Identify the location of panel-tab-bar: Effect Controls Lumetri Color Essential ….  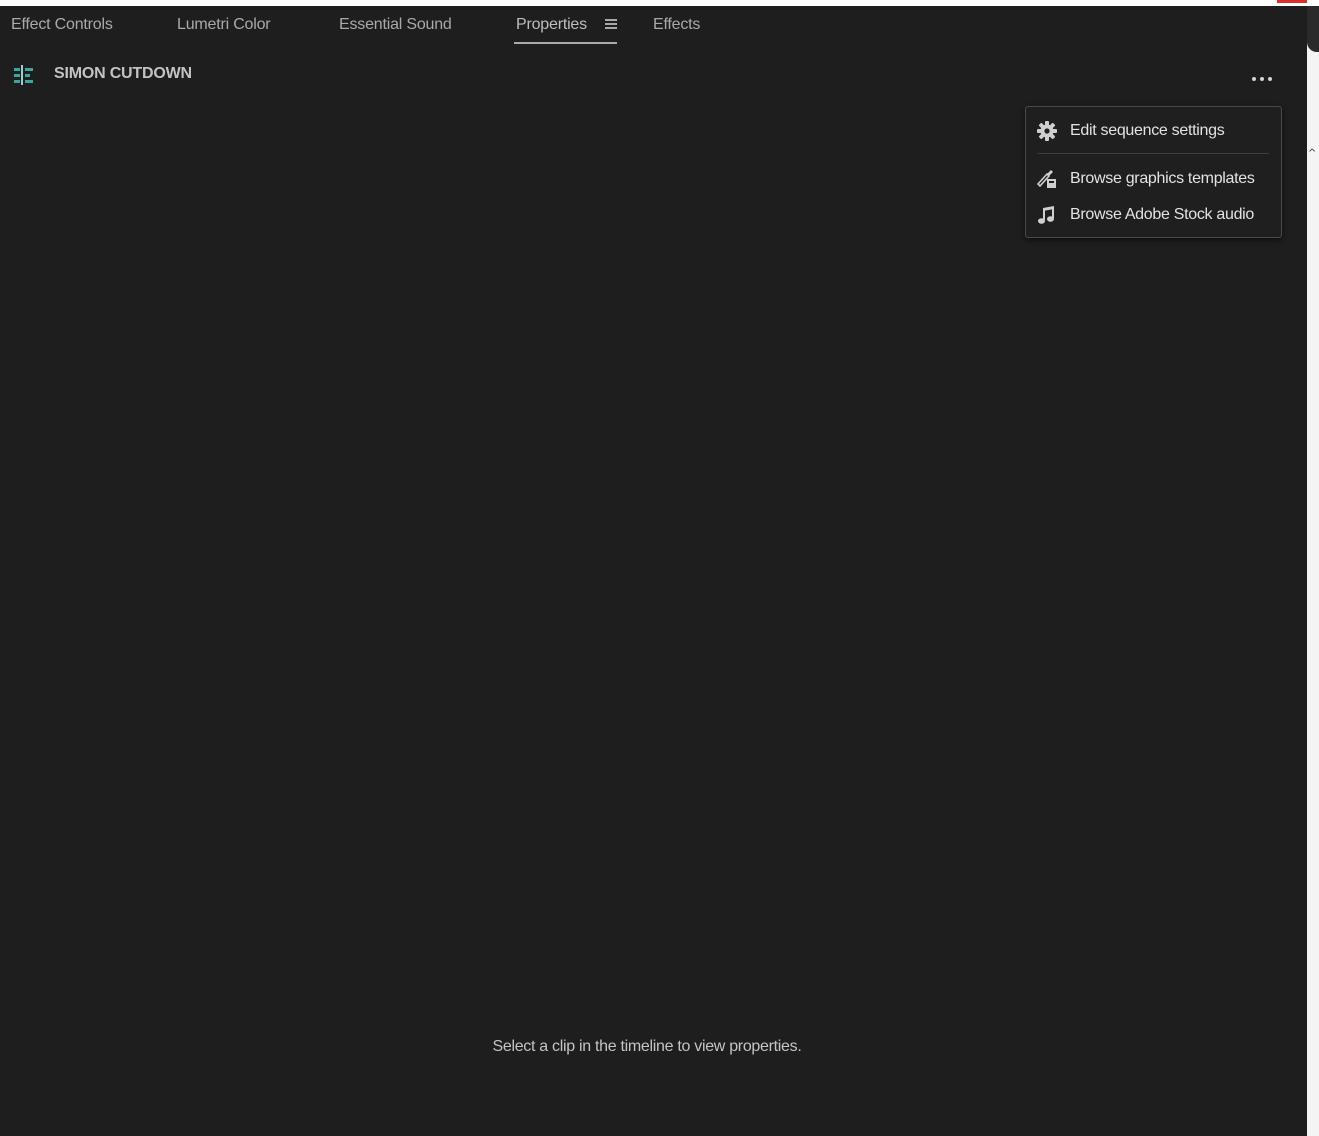
(653, 26).